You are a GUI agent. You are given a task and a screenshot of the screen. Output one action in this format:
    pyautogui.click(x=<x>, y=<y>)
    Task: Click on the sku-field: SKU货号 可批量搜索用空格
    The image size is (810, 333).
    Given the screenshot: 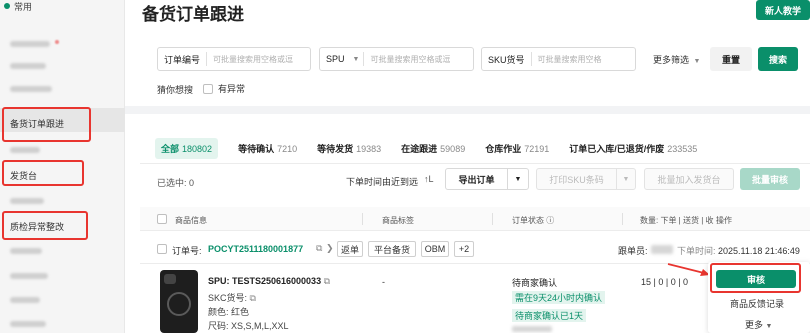 What is the action you would take?
    pyautogui.click(x=558, y=59)
    